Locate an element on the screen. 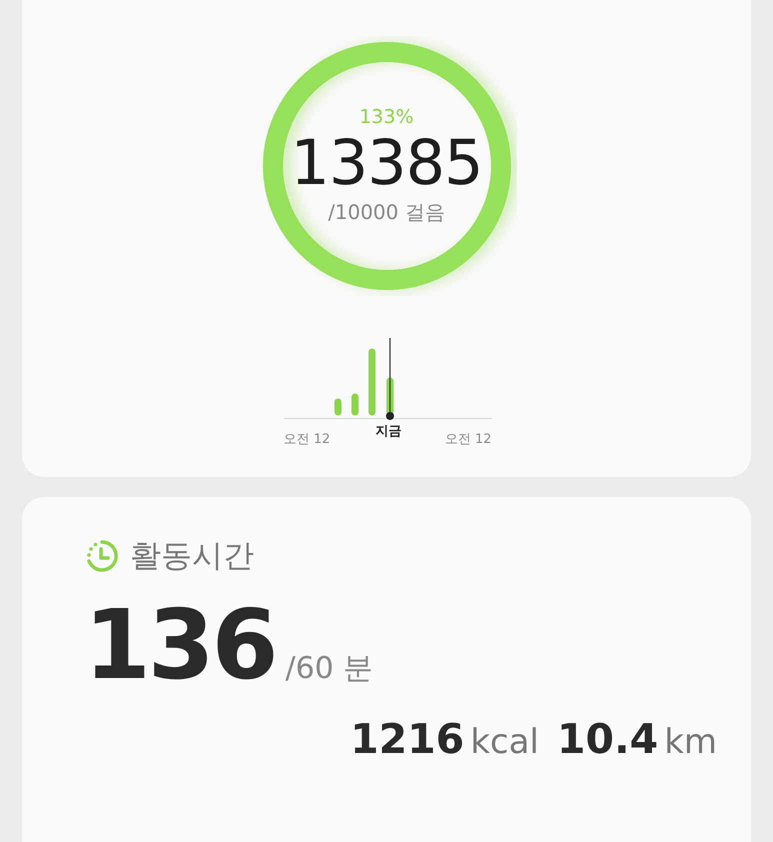 This screenshot has width=773, height=842. step-count: 13385 is located at coordinates (386, 163).